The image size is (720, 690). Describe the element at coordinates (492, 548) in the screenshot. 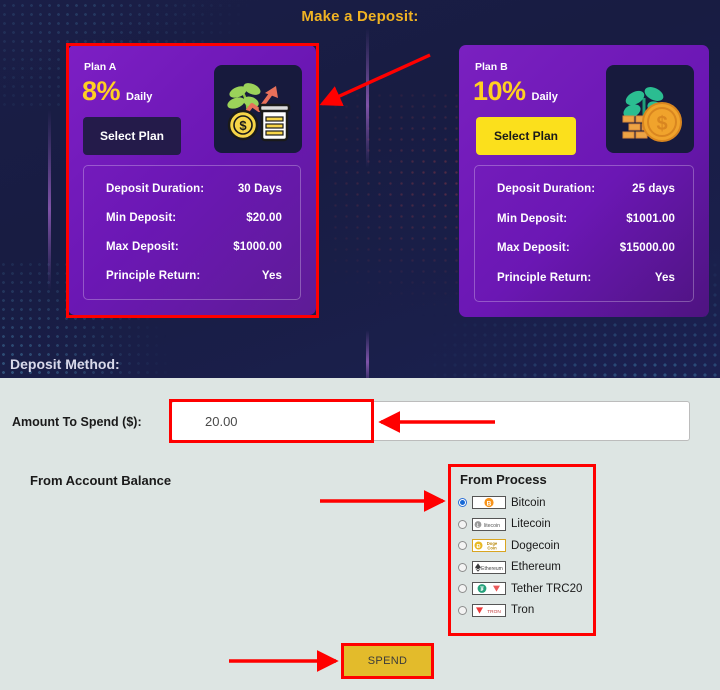

I see `svg-text: Coin` at that location.